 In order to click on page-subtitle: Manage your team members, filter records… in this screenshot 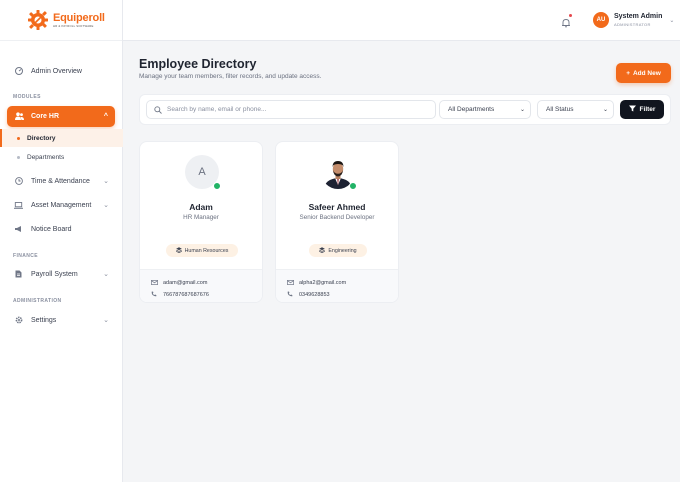, I will do `click(230, 76)`.